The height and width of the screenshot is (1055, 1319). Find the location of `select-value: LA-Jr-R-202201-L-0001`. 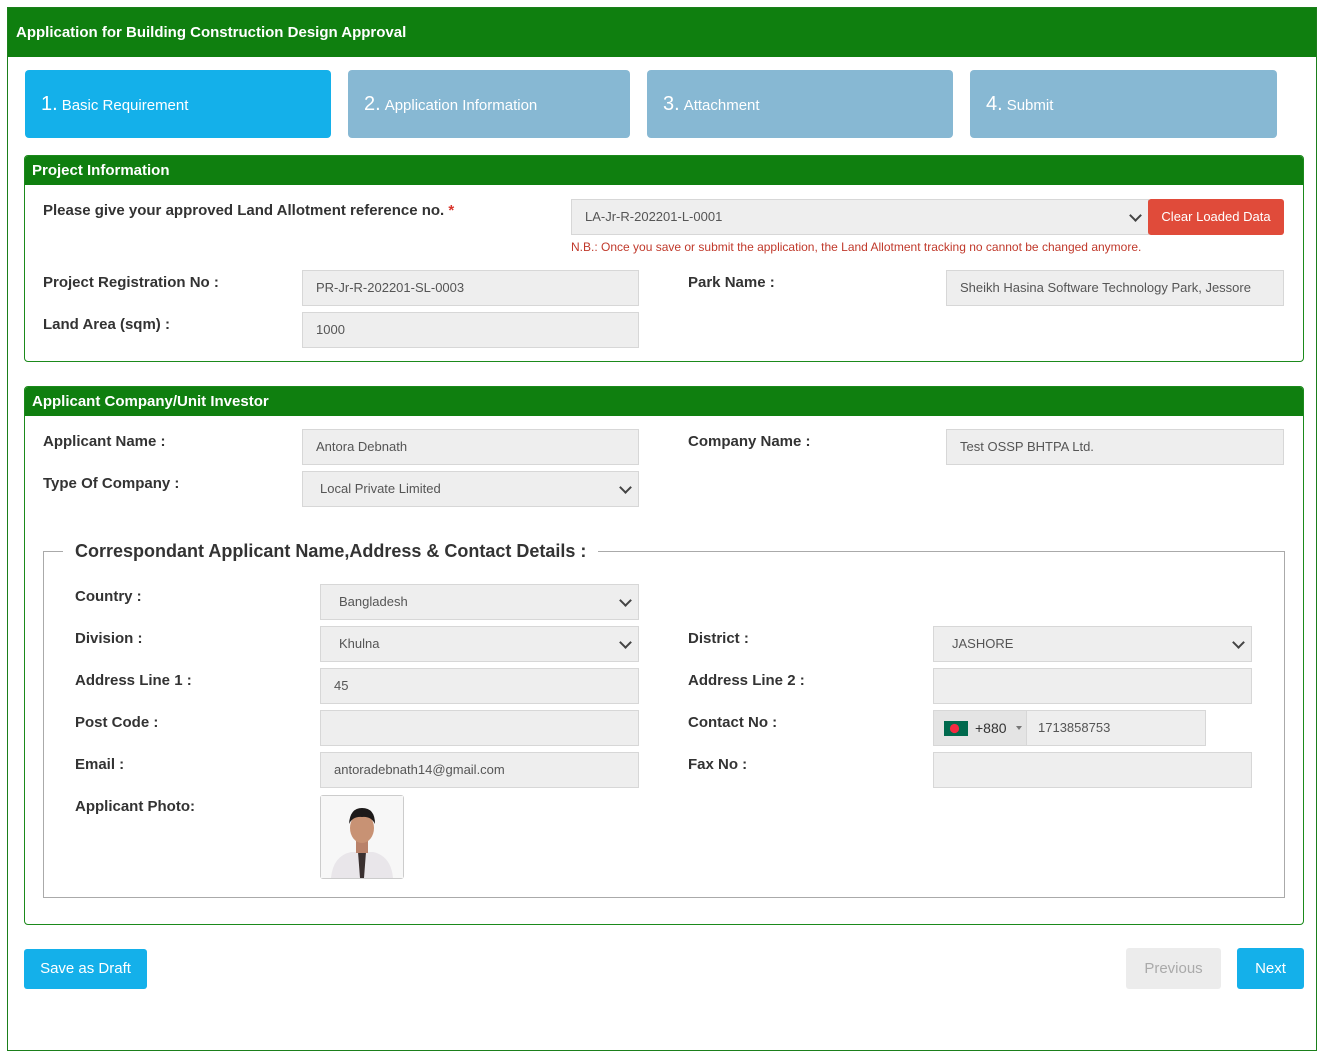

select-value: LA-Jr-R-202201-L-0001 is located at coordinates (654, 216).